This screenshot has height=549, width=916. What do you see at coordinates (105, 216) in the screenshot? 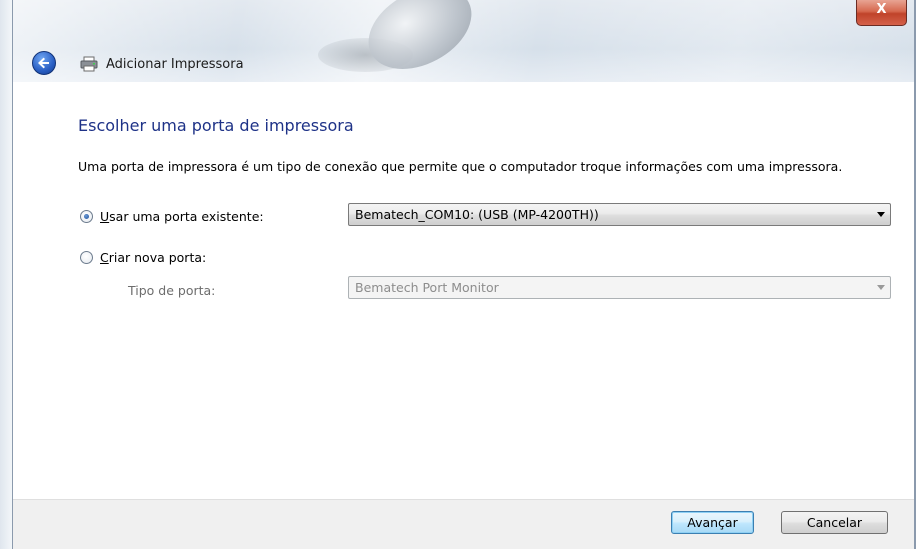
I see `existing-port-mnemonic: U` at bounding box center [105, 216].